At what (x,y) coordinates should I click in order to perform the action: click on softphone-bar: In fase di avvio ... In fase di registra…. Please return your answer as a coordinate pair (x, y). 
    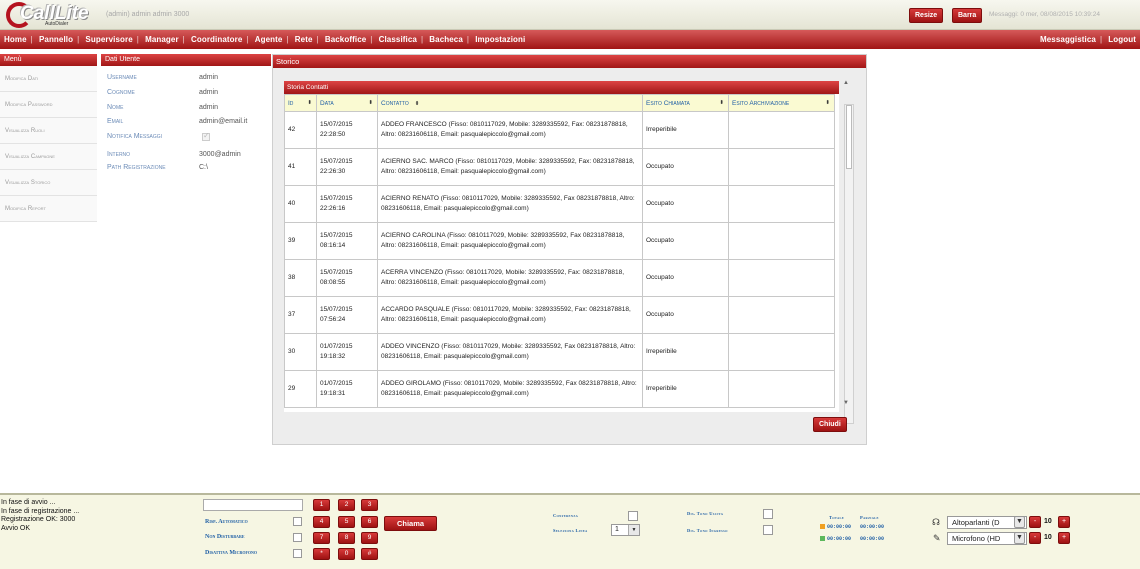
    Looking at the image, I should click on (570, 531).